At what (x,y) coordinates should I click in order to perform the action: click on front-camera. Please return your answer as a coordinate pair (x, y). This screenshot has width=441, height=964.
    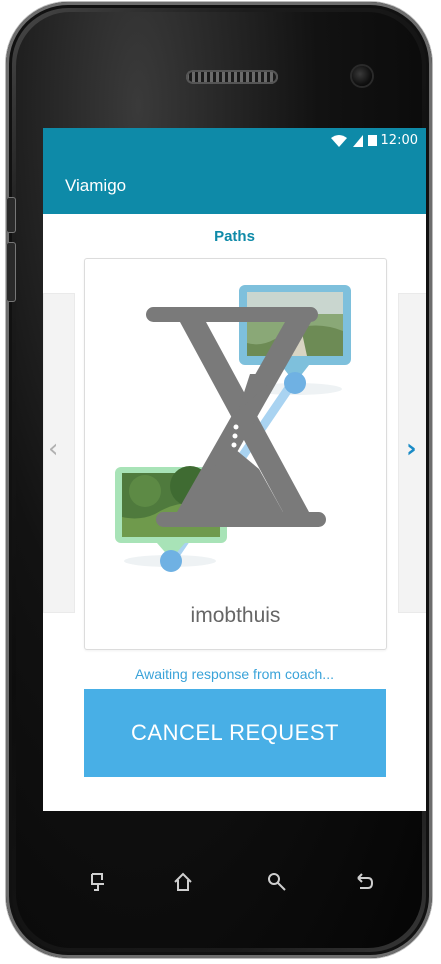
    Looking at the image, I should click on (362, 76).